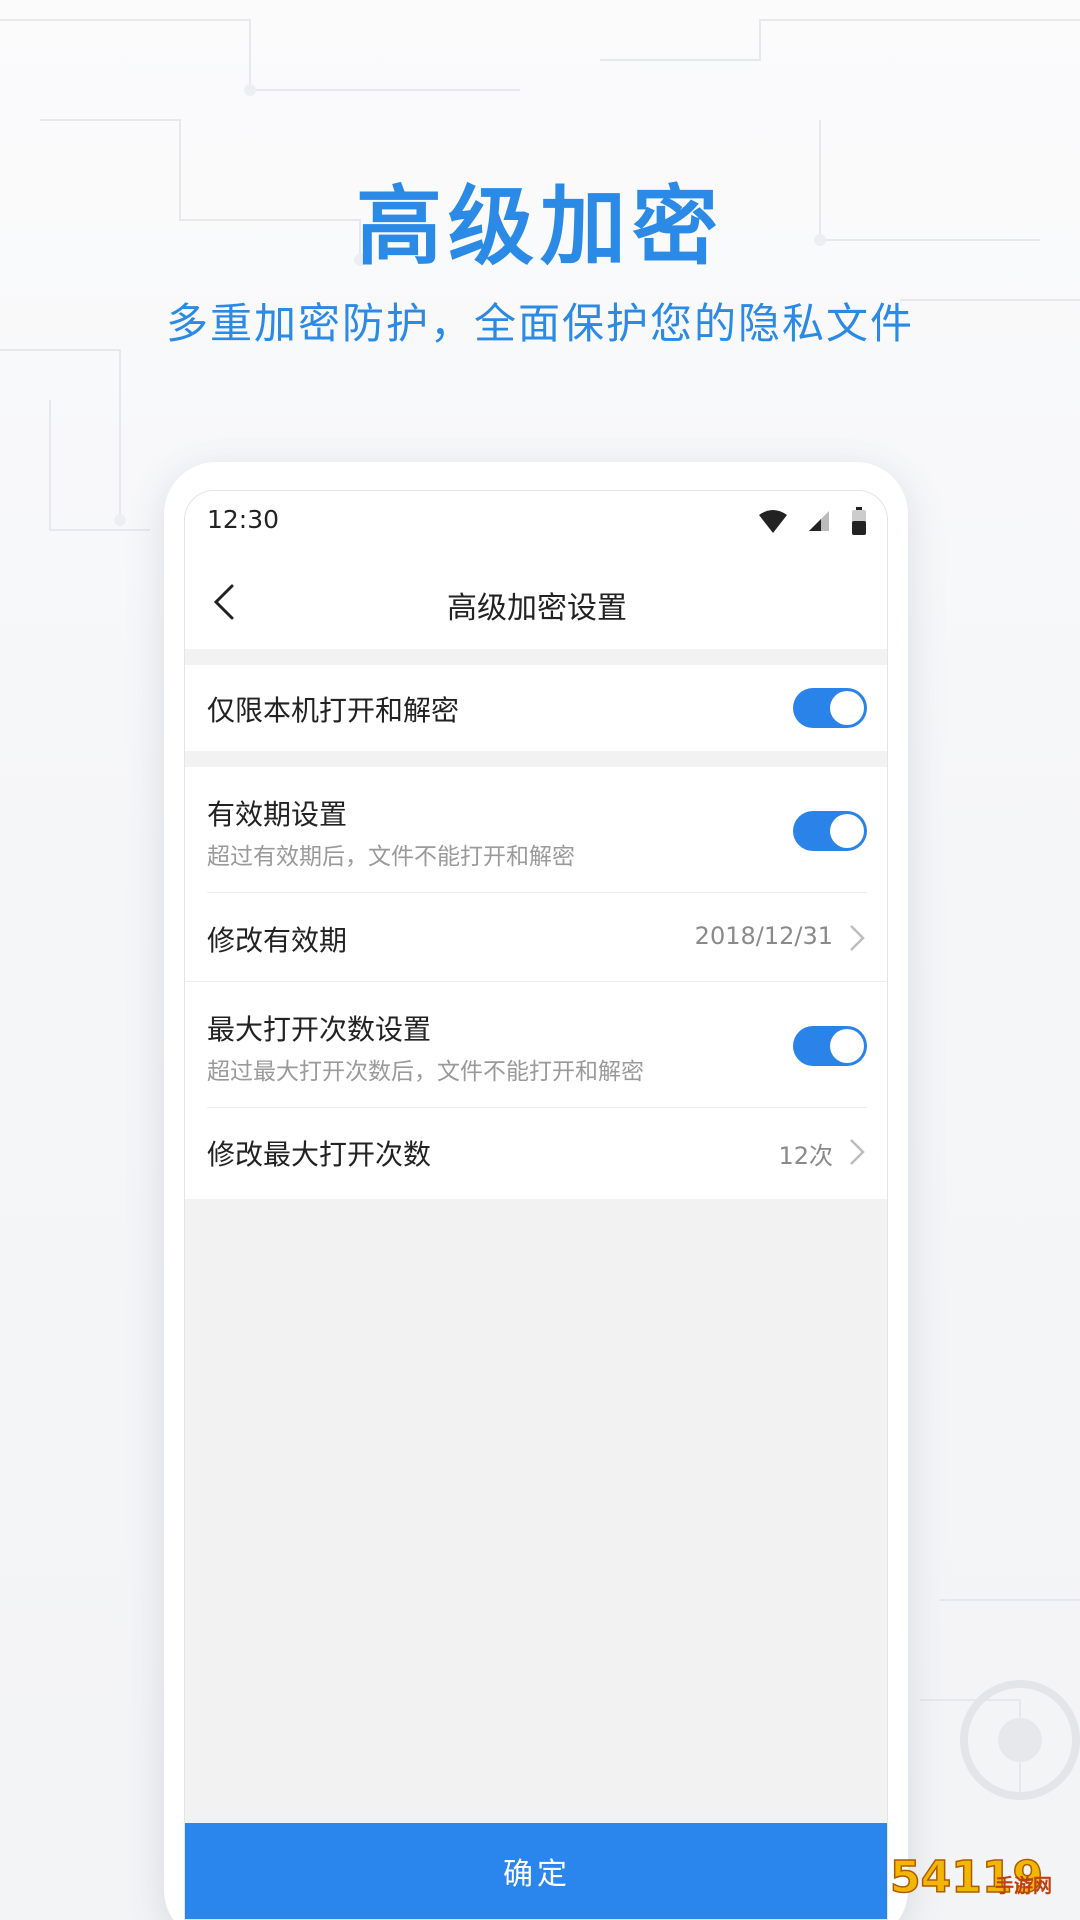  Describe the element at coordinates (1023, 1886) in the screenshot. I see `watermark-text: 手游网` at that location.